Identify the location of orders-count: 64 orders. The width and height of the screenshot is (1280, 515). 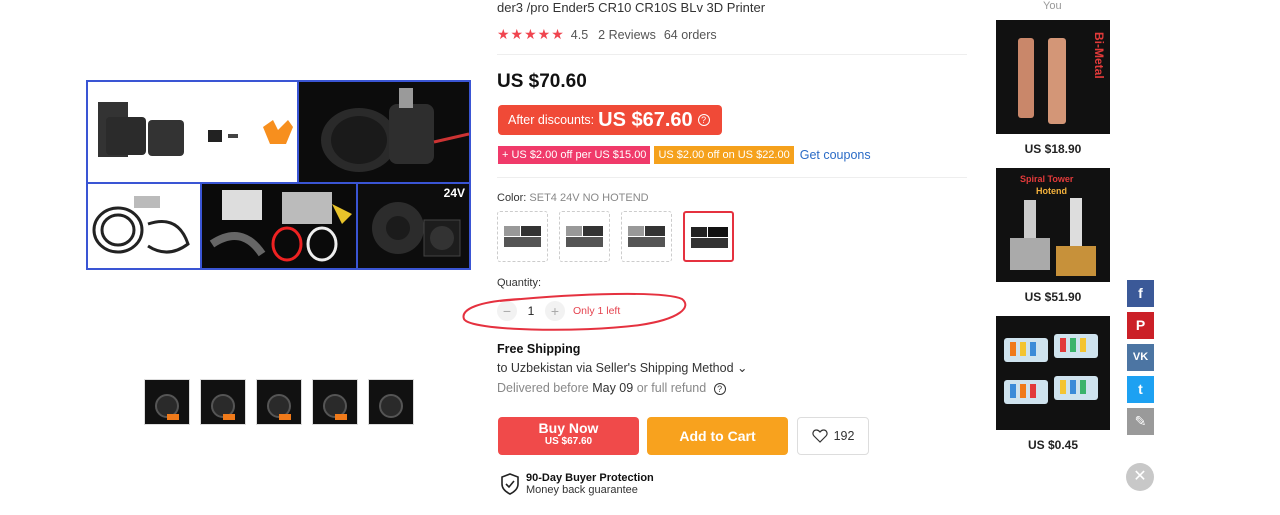
(690, 34).